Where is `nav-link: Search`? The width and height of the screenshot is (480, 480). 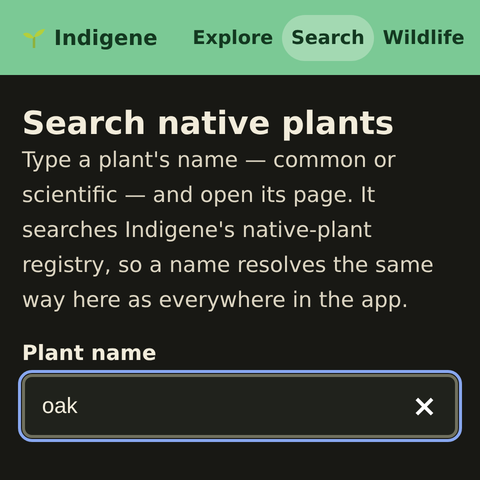 nav-link: Search is located at coordinates (328, 37).